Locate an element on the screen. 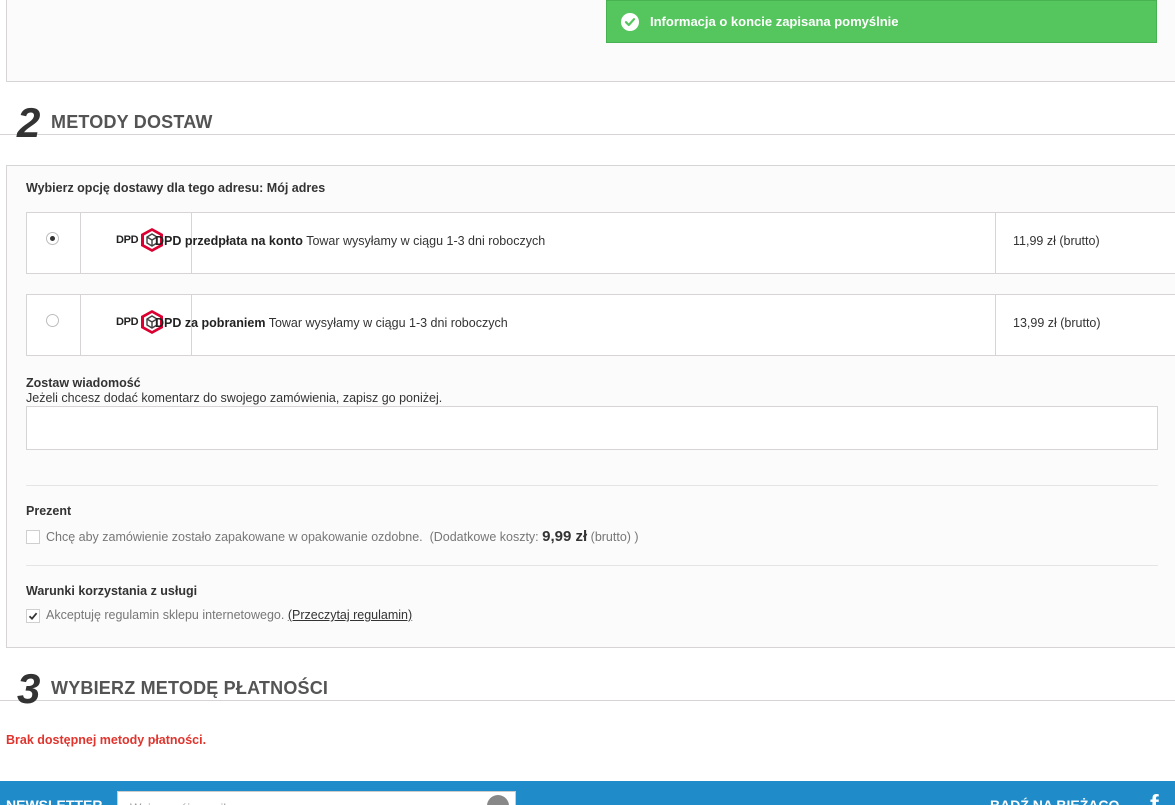 This screenshot has width=1175, height=805. success-alert: Informacja o koncie zapisana pomyślnie is located at coordinates (881, 21).